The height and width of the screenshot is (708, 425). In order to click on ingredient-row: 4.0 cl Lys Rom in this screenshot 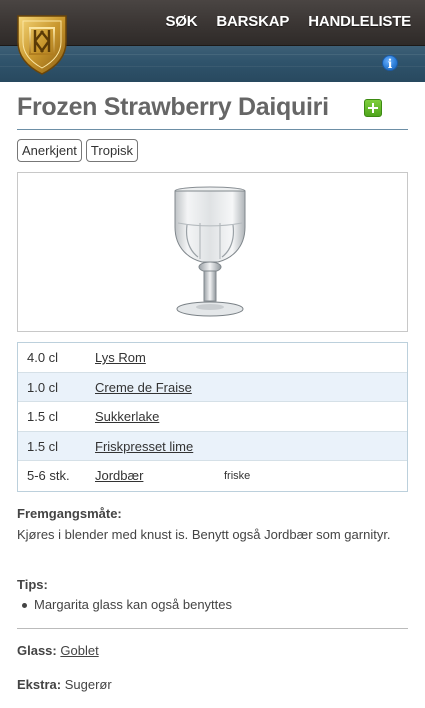, I will do `click(212, 358)`.